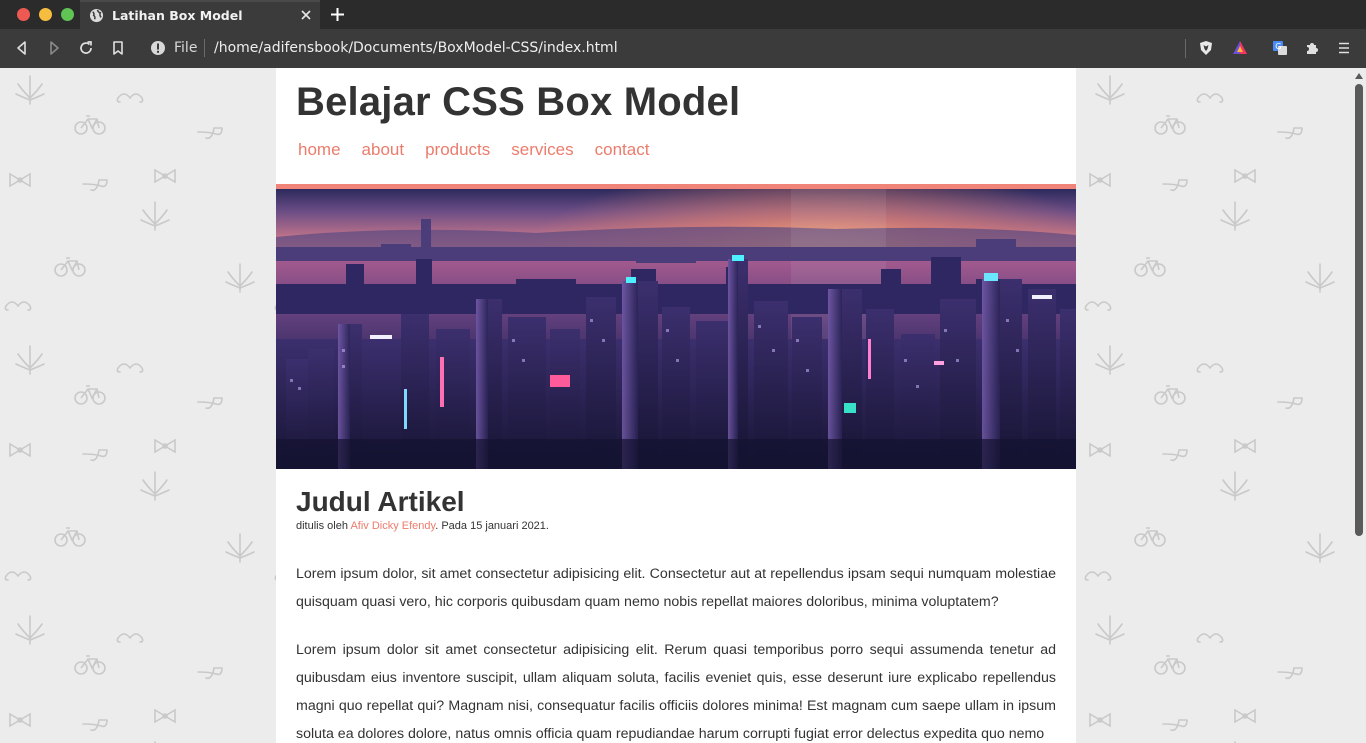 This screenshot has height=743, width=1366. I want to click on author-link: Afiv Dicky Efendy, so click(392, 526).